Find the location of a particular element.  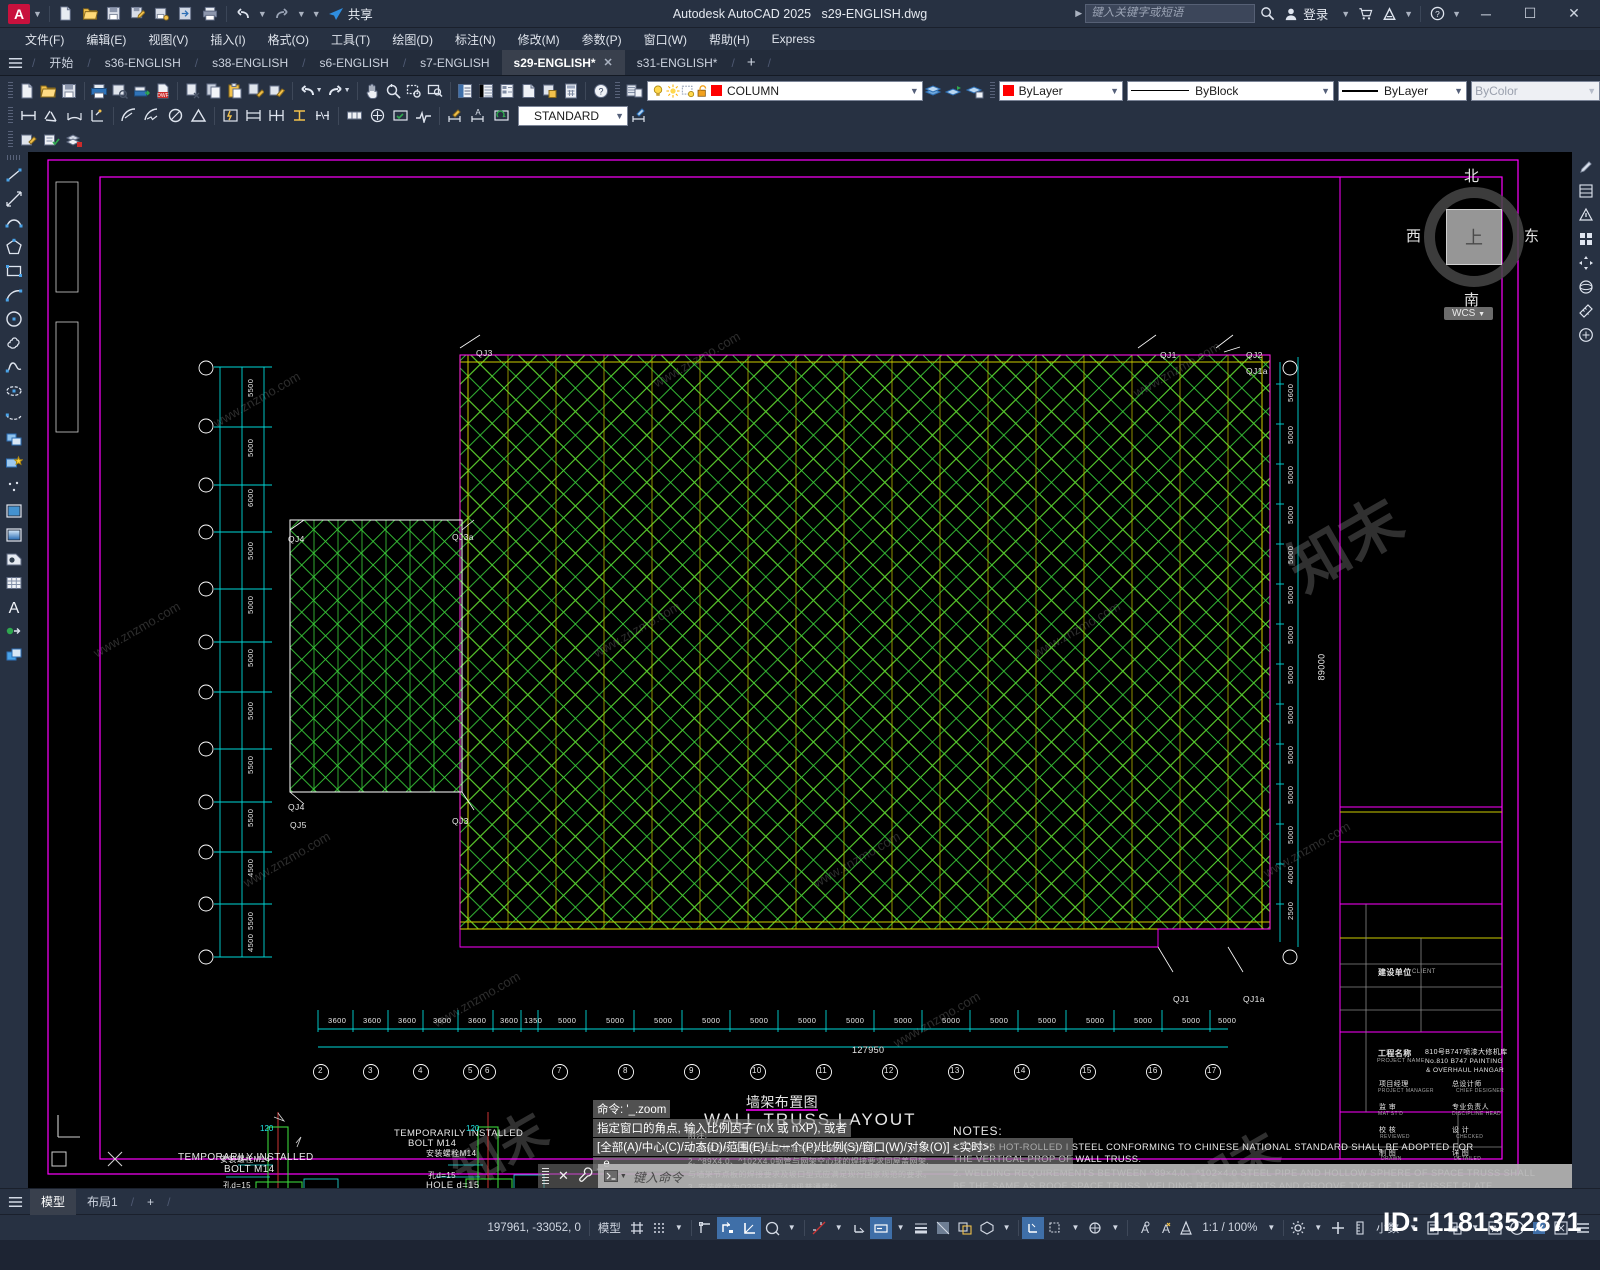

new-layout-button: + is located at coordinates (150, 1202).